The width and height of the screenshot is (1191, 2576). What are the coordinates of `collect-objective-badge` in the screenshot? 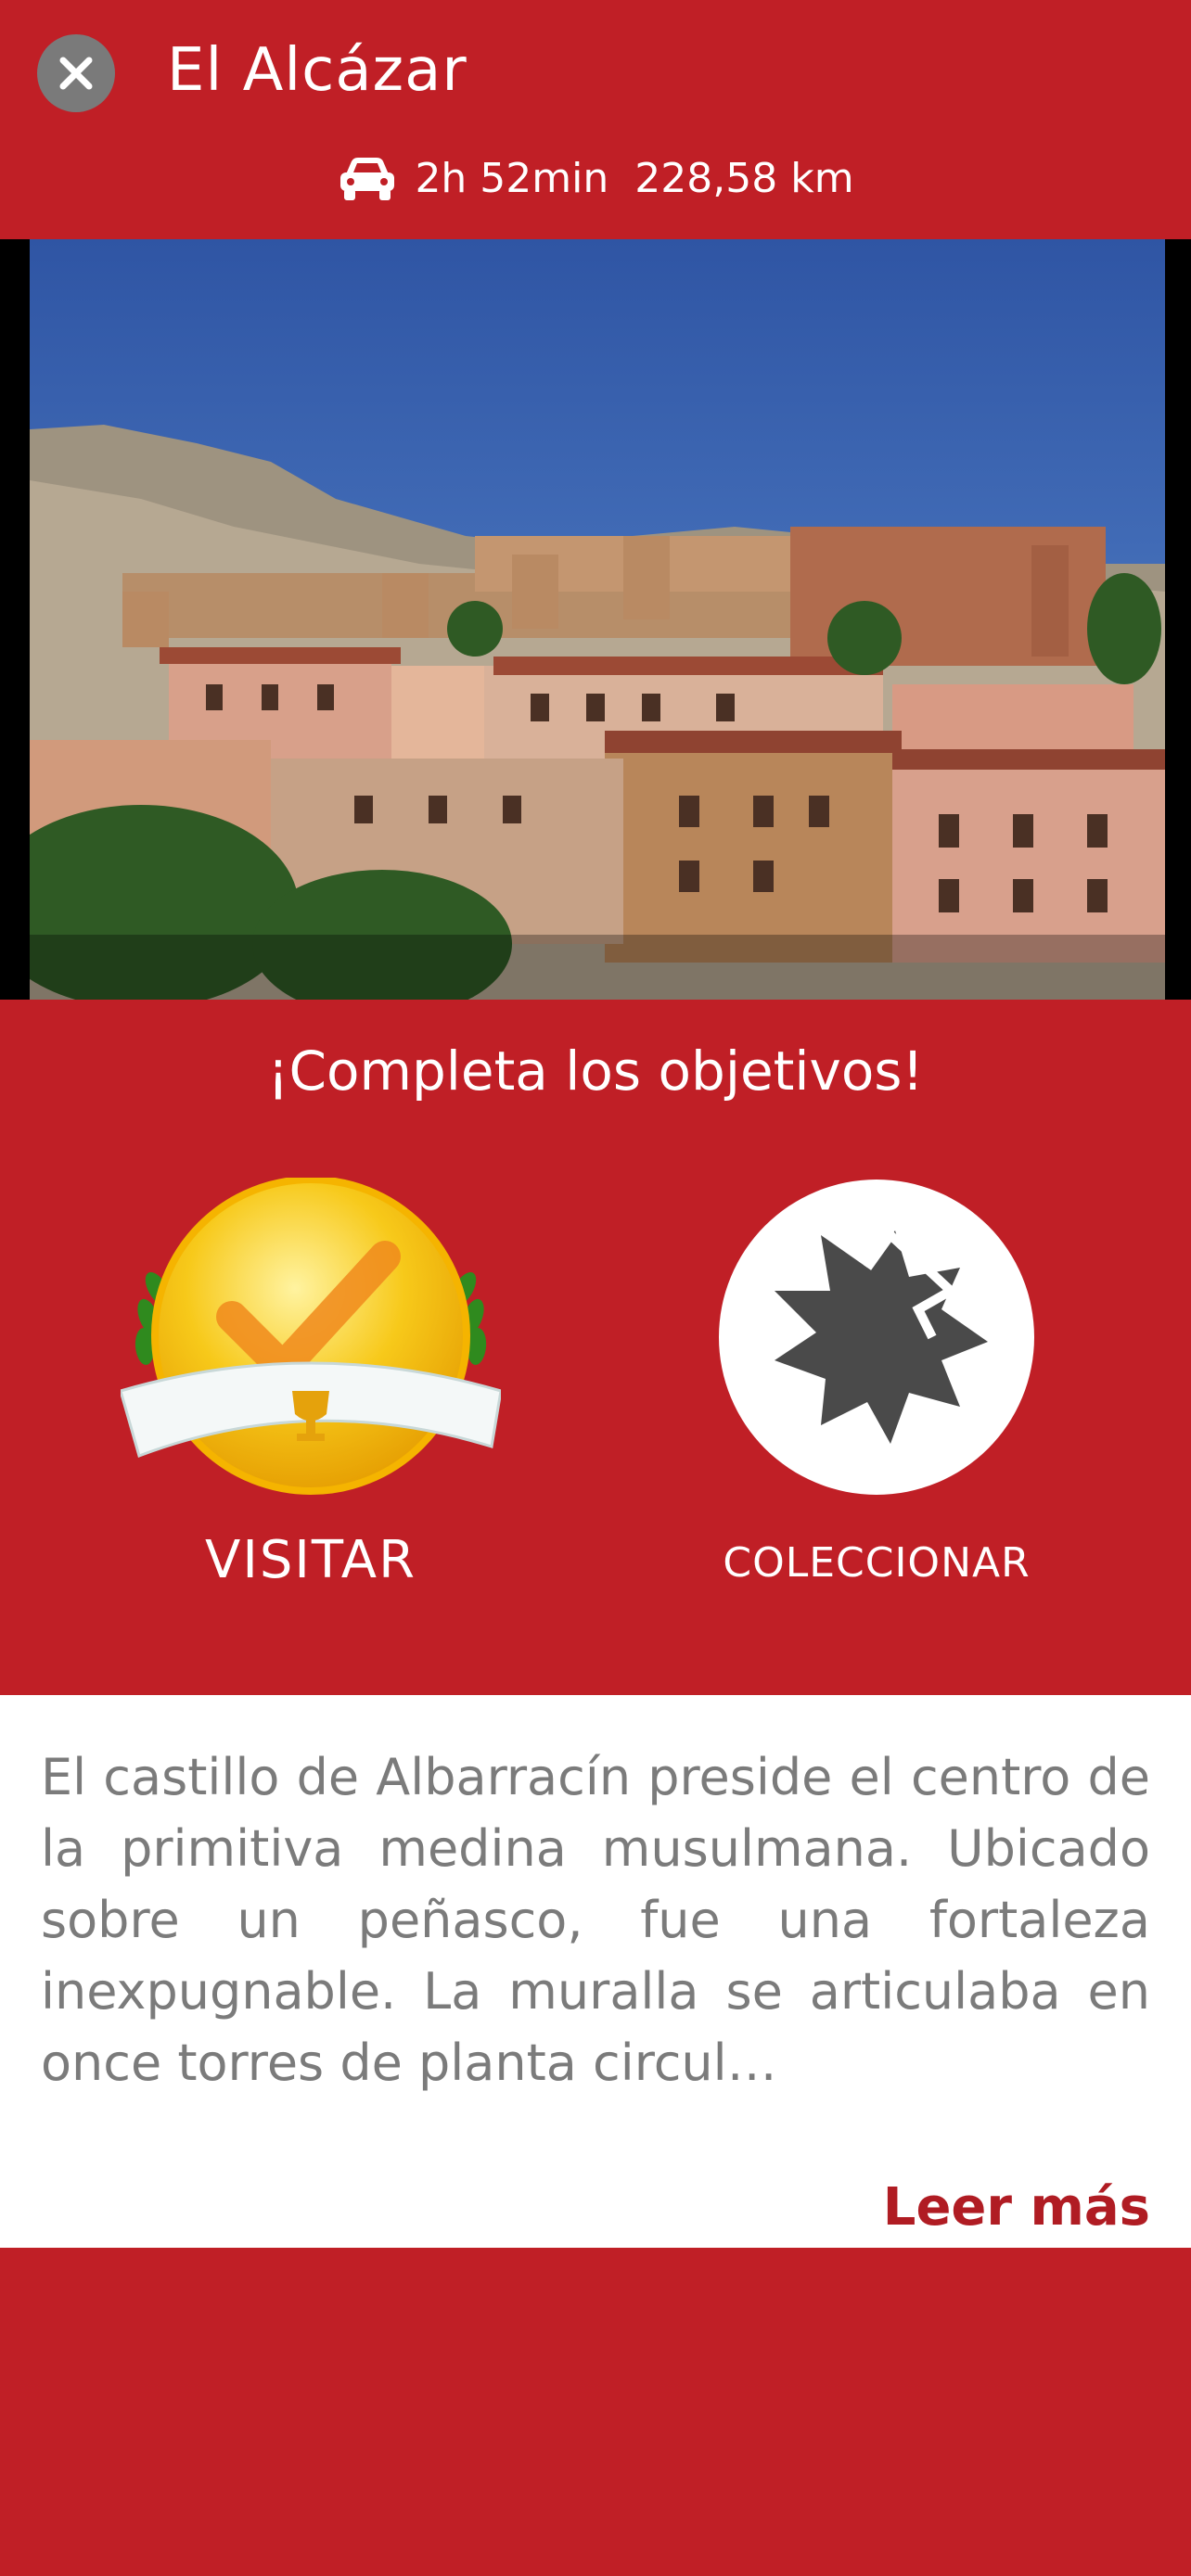 It's located at (876, 1337).